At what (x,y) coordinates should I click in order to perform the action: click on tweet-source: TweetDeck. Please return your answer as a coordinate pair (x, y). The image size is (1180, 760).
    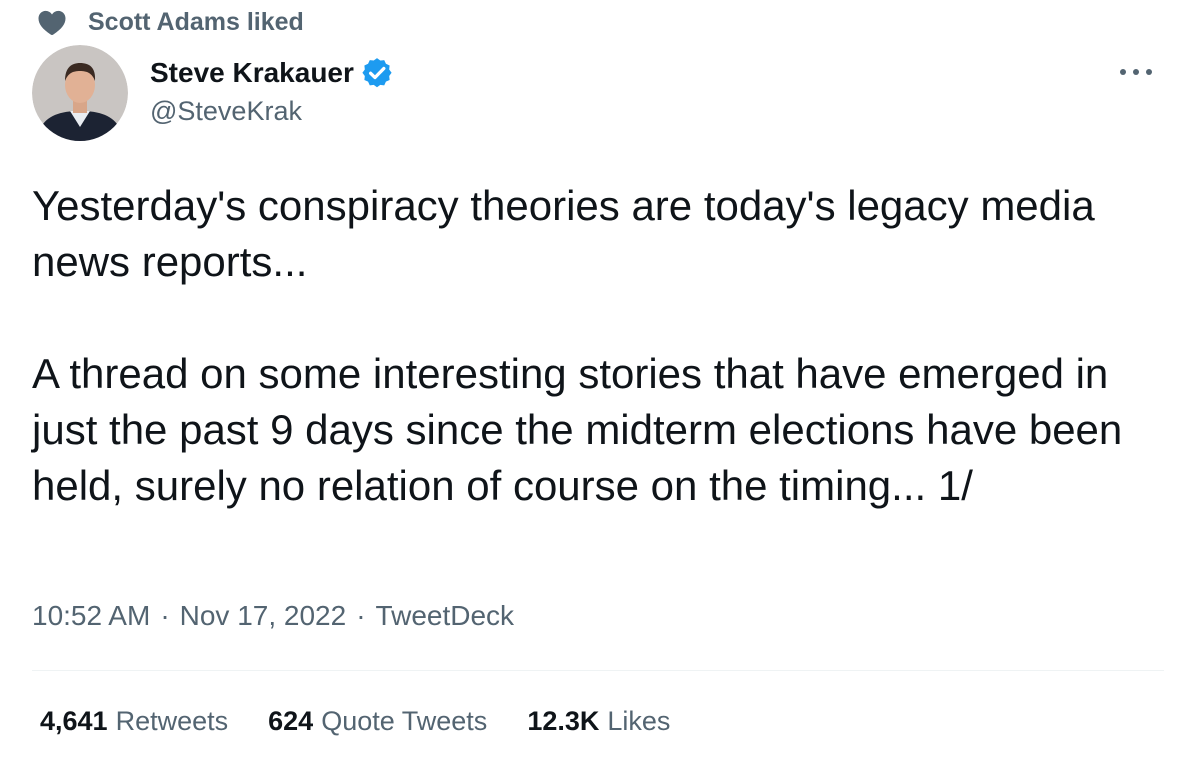
    Looking at the image, I should click on (445, 616).